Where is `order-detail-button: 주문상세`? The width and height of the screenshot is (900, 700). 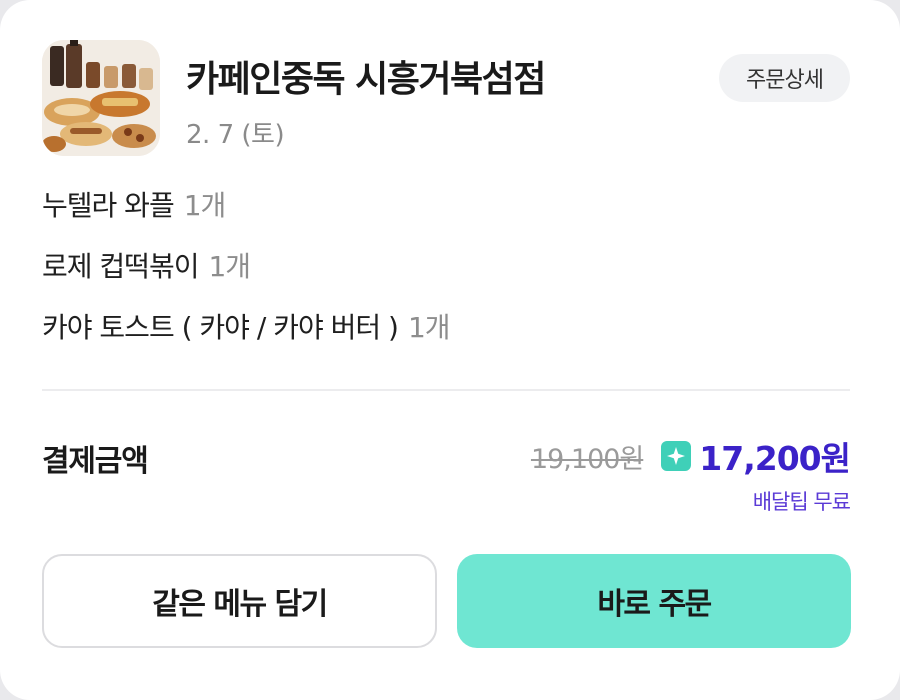
order-detail-button: 주문상세 is located at coordinates (784, 78).